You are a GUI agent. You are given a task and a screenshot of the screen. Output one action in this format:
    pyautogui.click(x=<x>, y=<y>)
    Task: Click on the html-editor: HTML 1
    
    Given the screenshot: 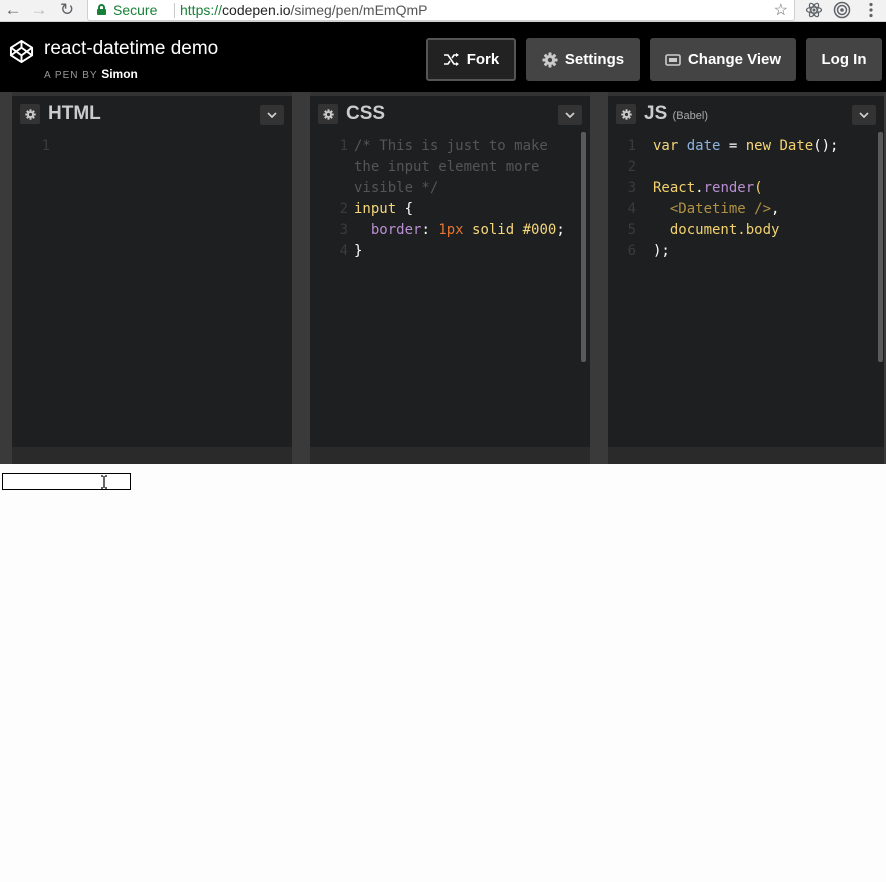 What is the action you would take?
    pyautogui.click(x=152, y=269)
    